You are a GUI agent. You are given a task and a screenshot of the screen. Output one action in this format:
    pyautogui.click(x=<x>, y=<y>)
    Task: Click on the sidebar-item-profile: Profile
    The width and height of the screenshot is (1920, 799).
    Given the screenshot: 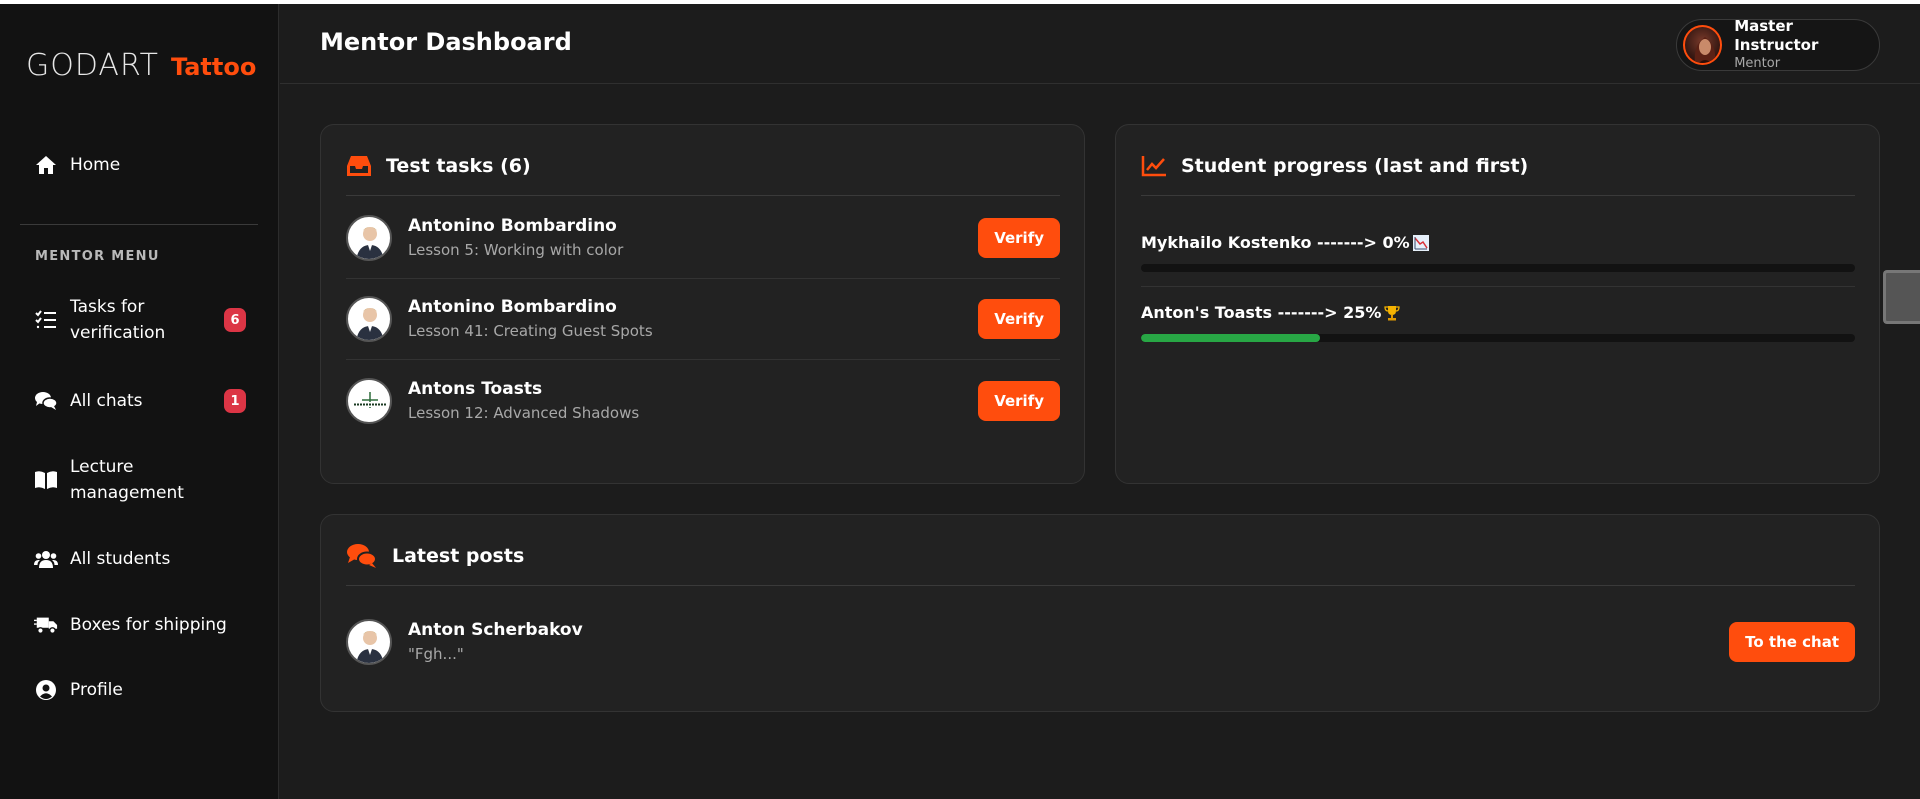 What is the action you would take?
    pyautogui.click(x=140, y=690)
    